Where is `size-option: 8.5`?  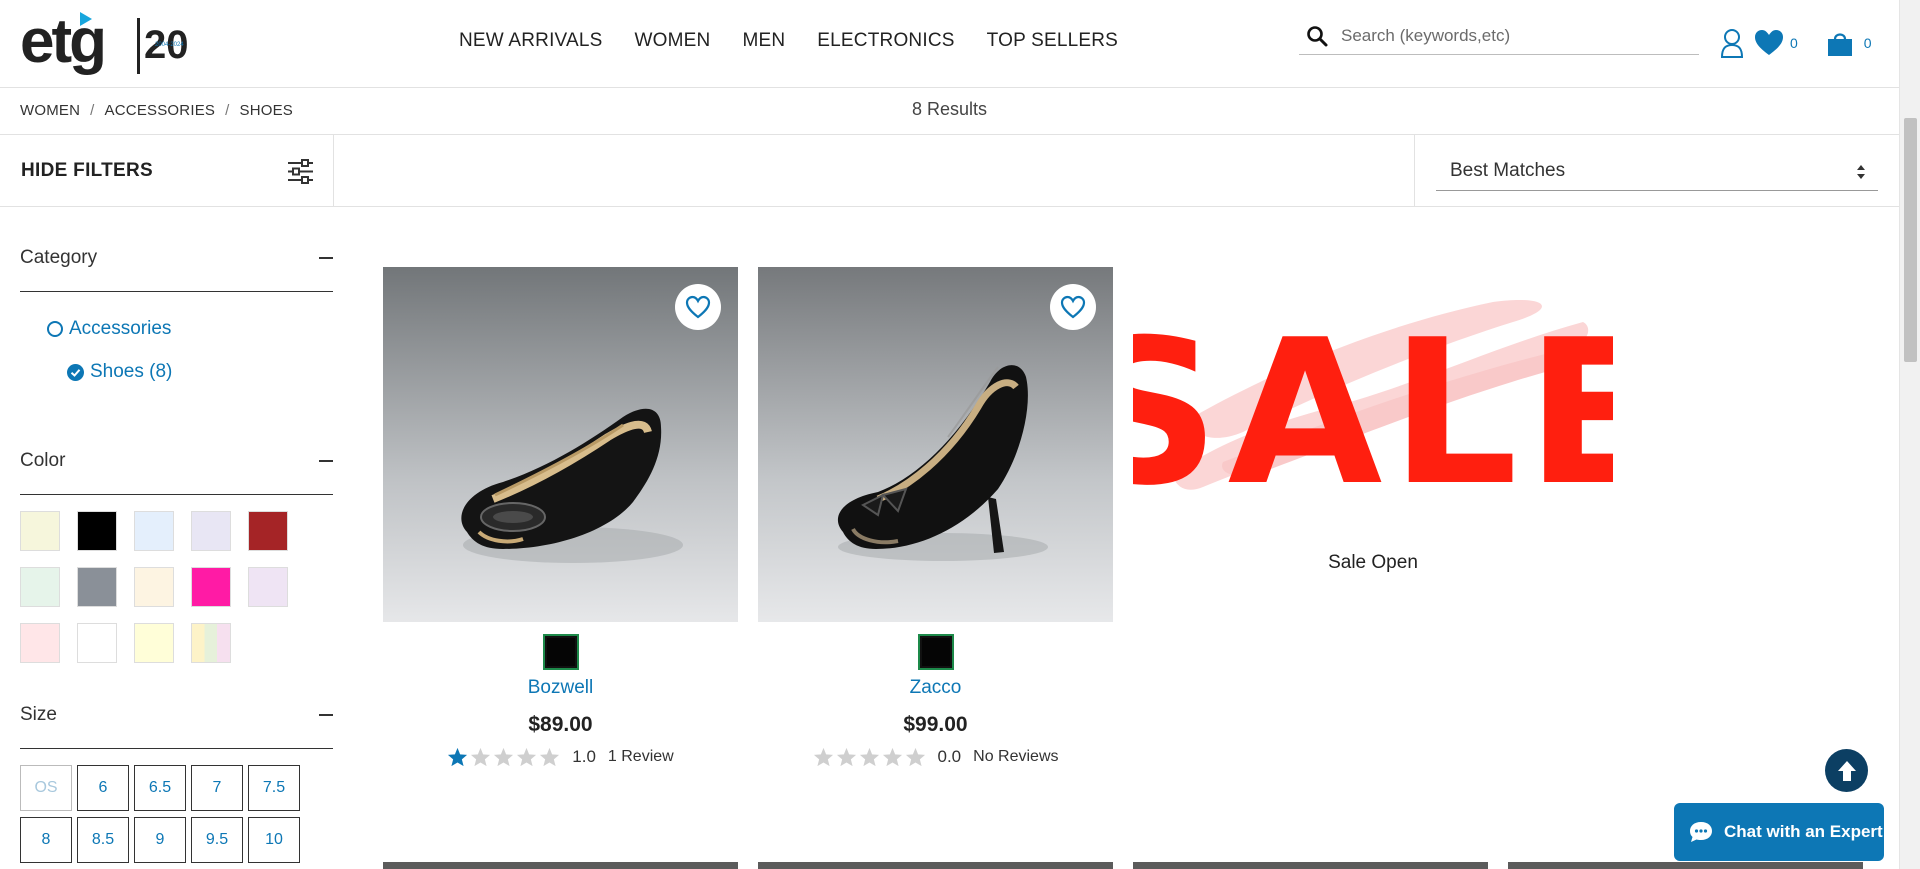
size-option: 8.5 is located at coordinates (103, 840).